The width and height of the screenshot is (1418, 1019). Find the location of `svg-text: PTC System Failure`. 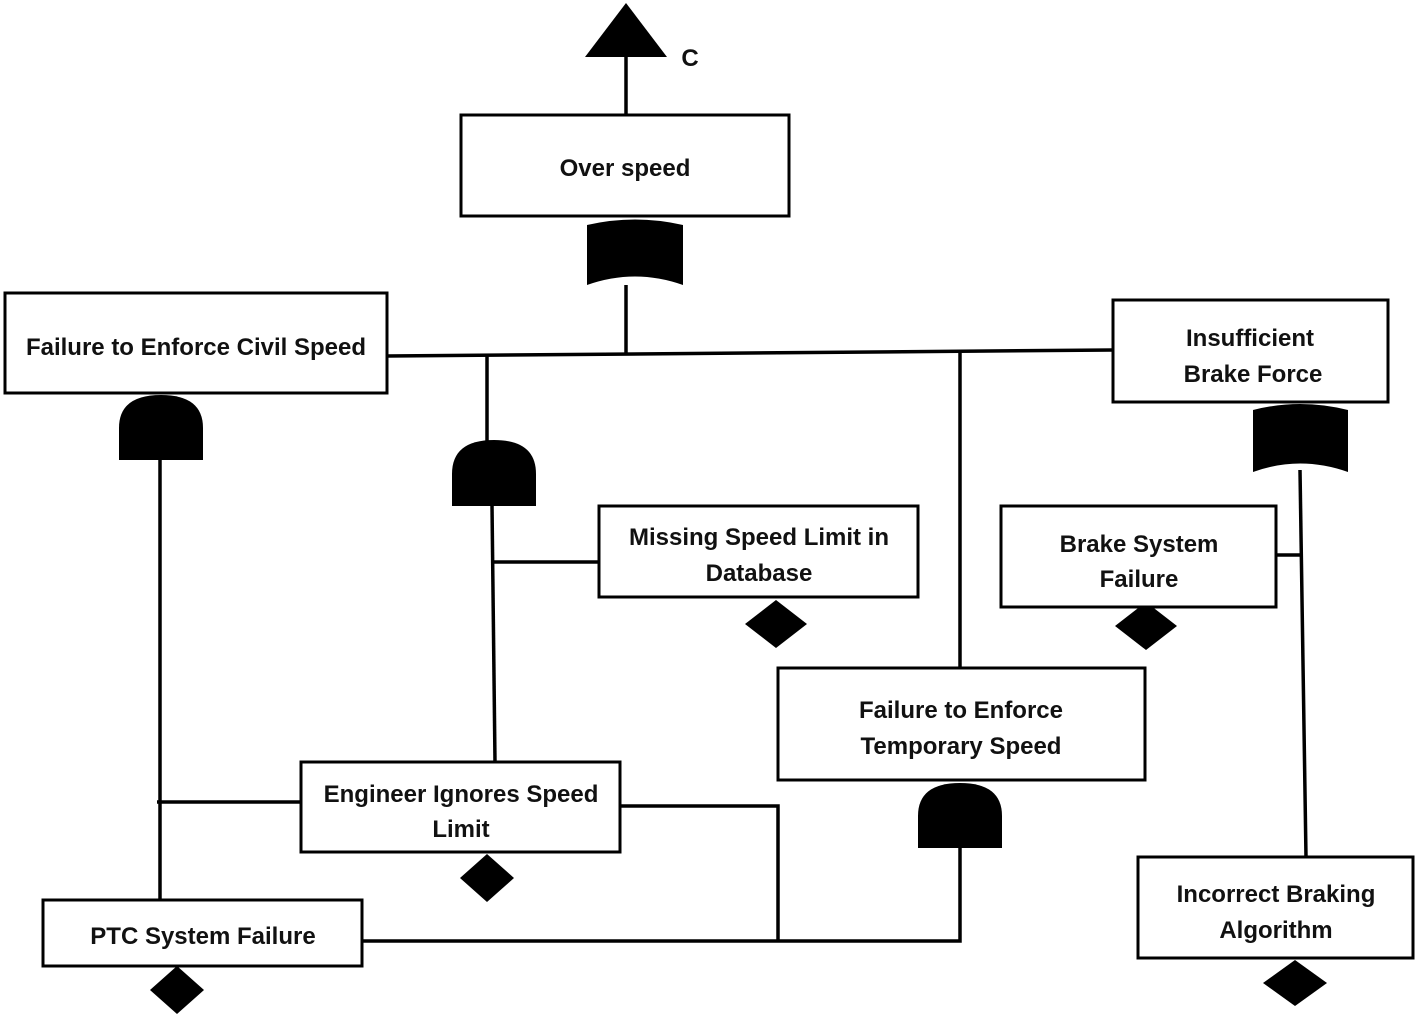

svg-text: PTC System Failure is located at coordinates (202, 936).